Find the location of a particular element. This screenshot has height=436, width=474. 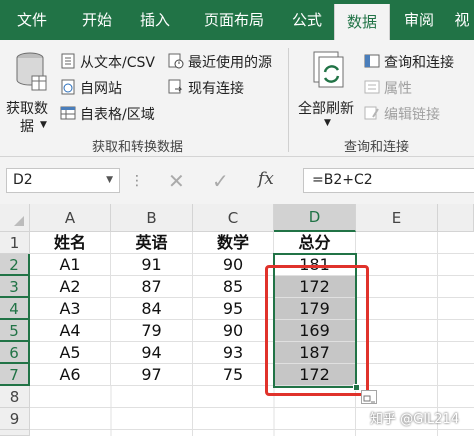

recent-sources-icon is located at coordinates (176, 61).